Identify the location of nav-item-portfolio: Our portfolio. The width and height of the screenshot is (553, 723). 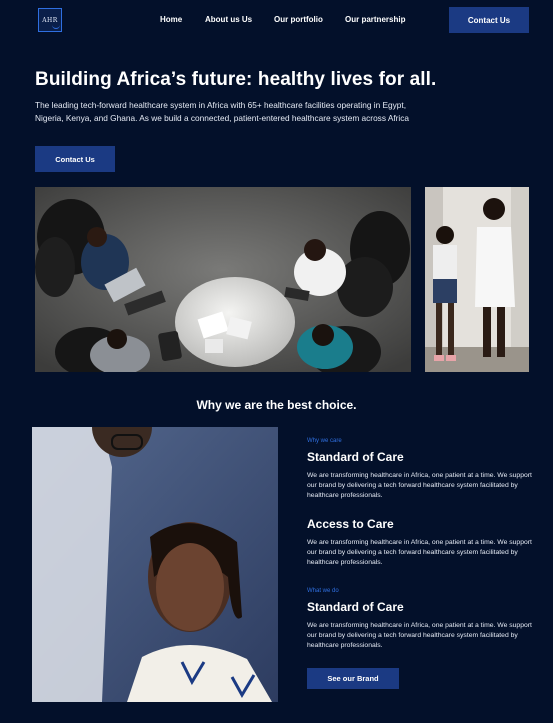
(298, 19).